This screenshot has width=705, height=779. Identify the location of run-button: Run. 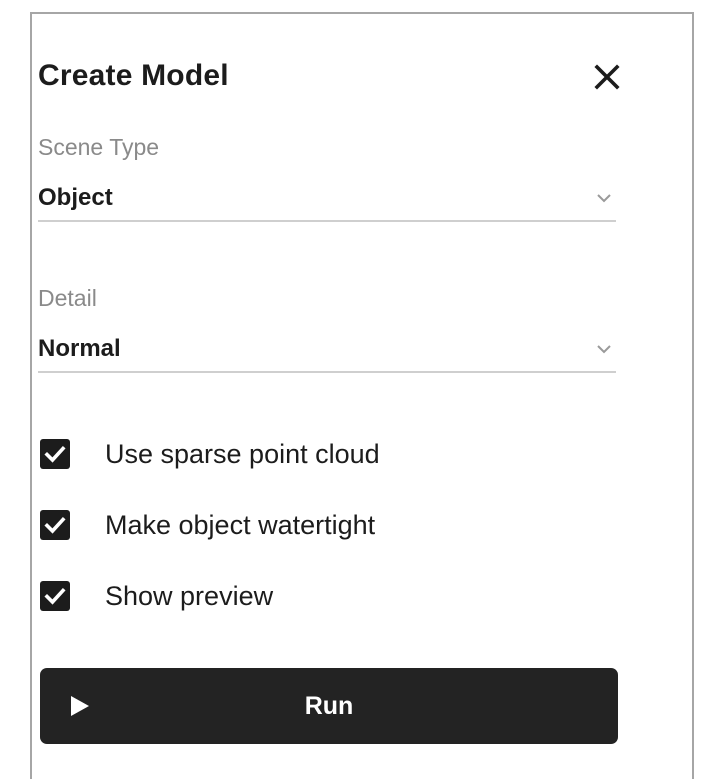
(329, 706).